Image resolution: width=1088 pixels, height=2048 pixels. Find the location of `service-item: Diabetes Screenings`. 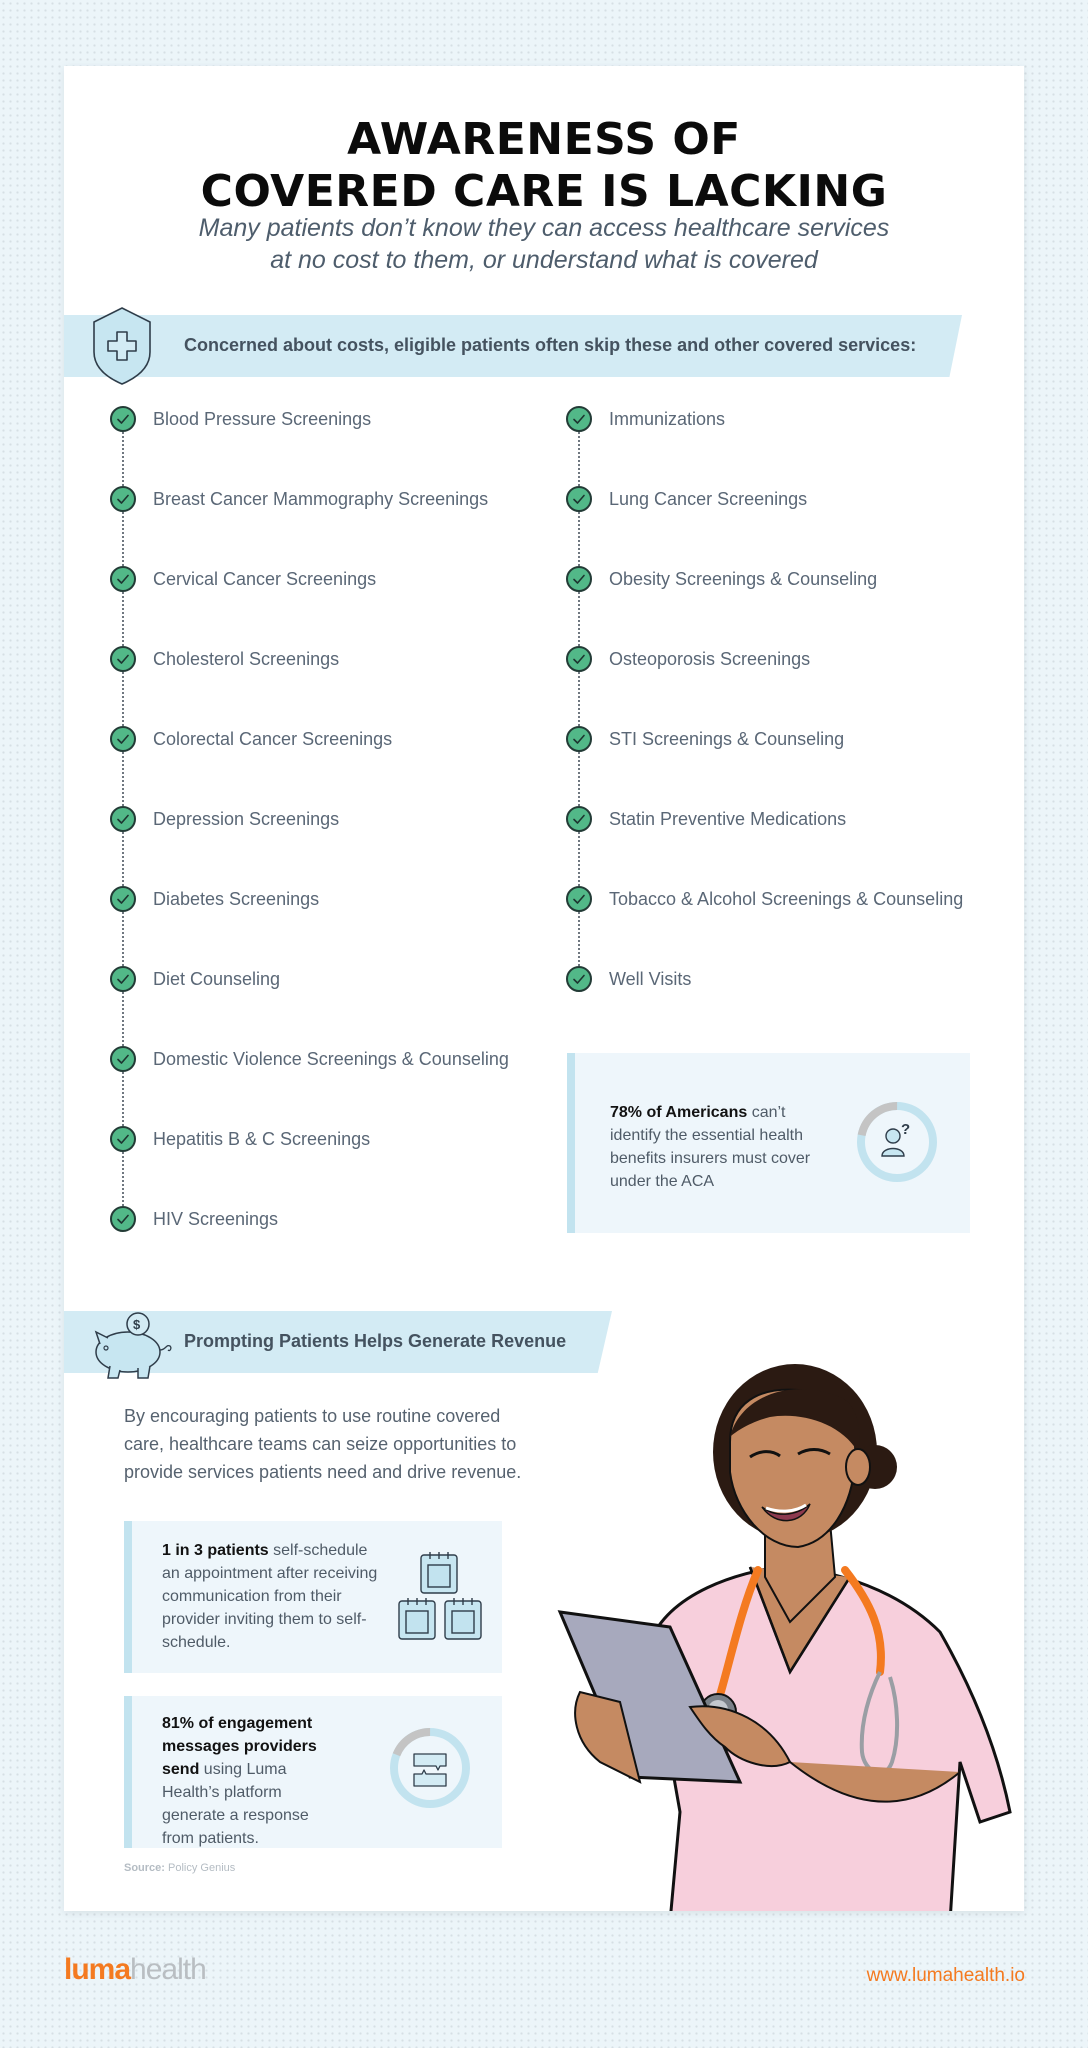

service-item: Diabetes Screenings is located at coordinates (309, 926).